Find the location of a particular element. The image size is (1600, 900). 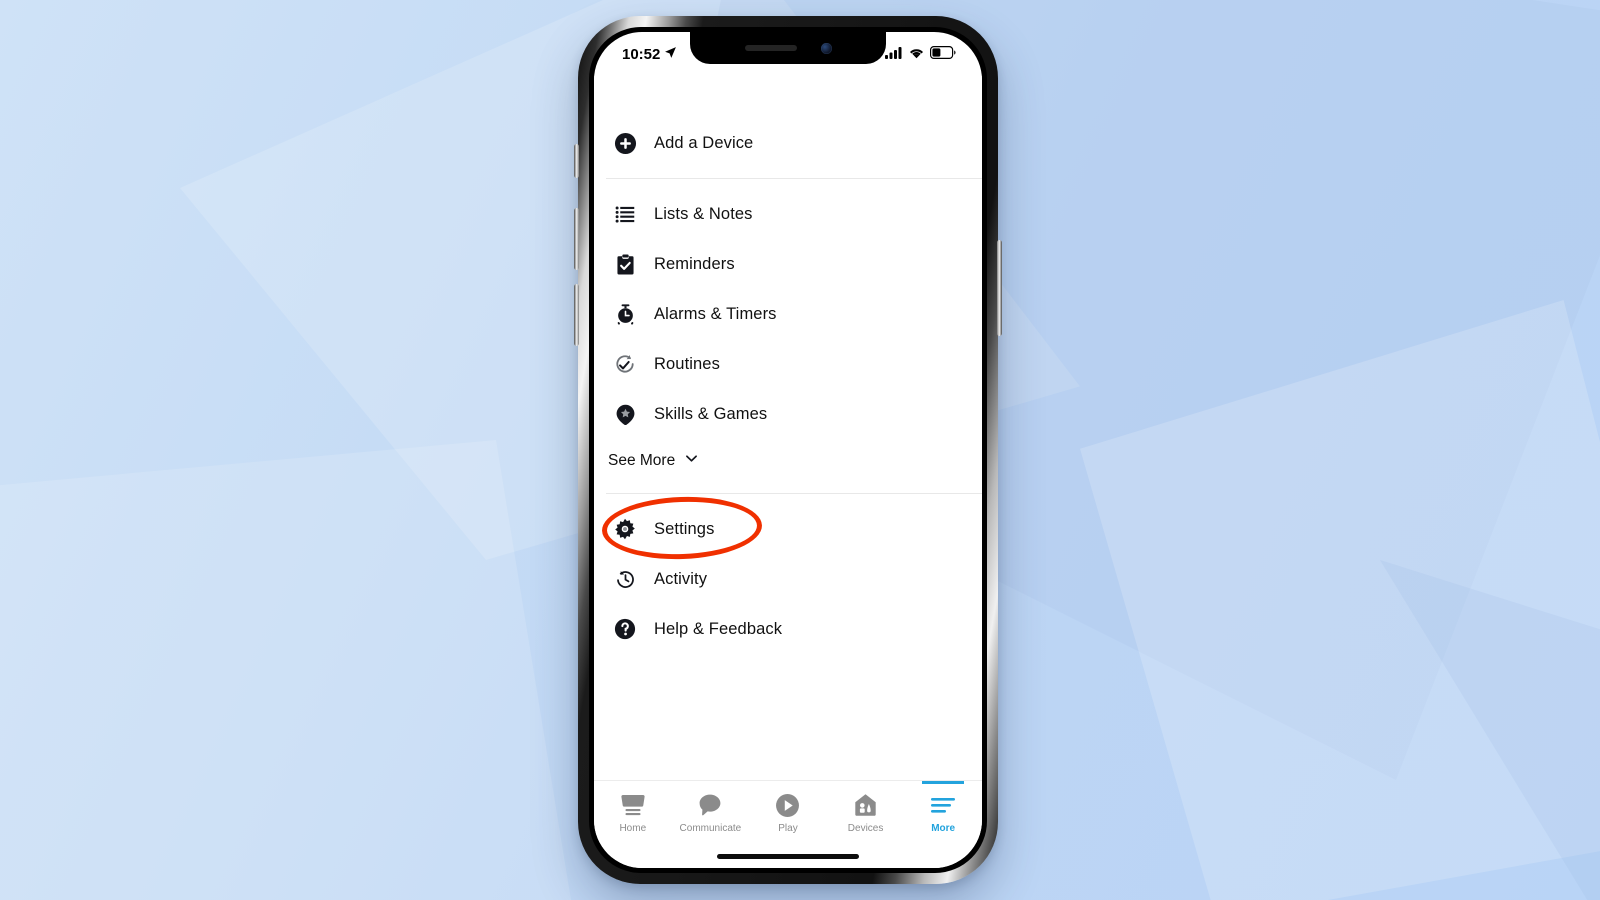

menu-item-activity: Activity is located at coordinates (788, 579).